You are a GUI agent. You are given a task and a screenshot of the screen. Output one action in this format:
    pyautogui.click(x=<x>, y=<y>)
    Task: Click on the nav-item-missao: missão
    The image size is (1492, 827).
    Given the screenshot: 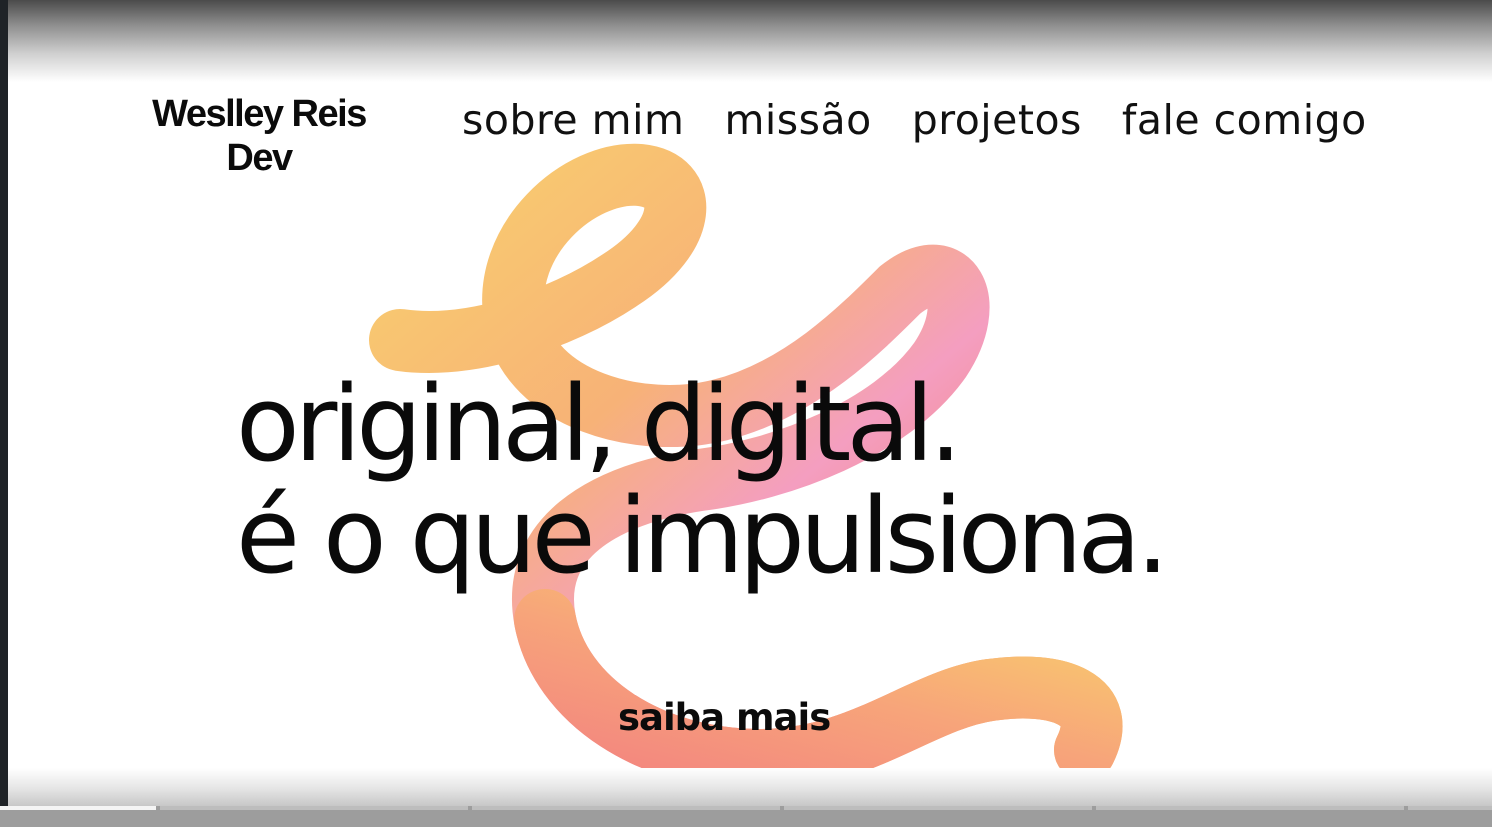 What is the action you would take?
    pyautogui.click(x=797, y=120)
    